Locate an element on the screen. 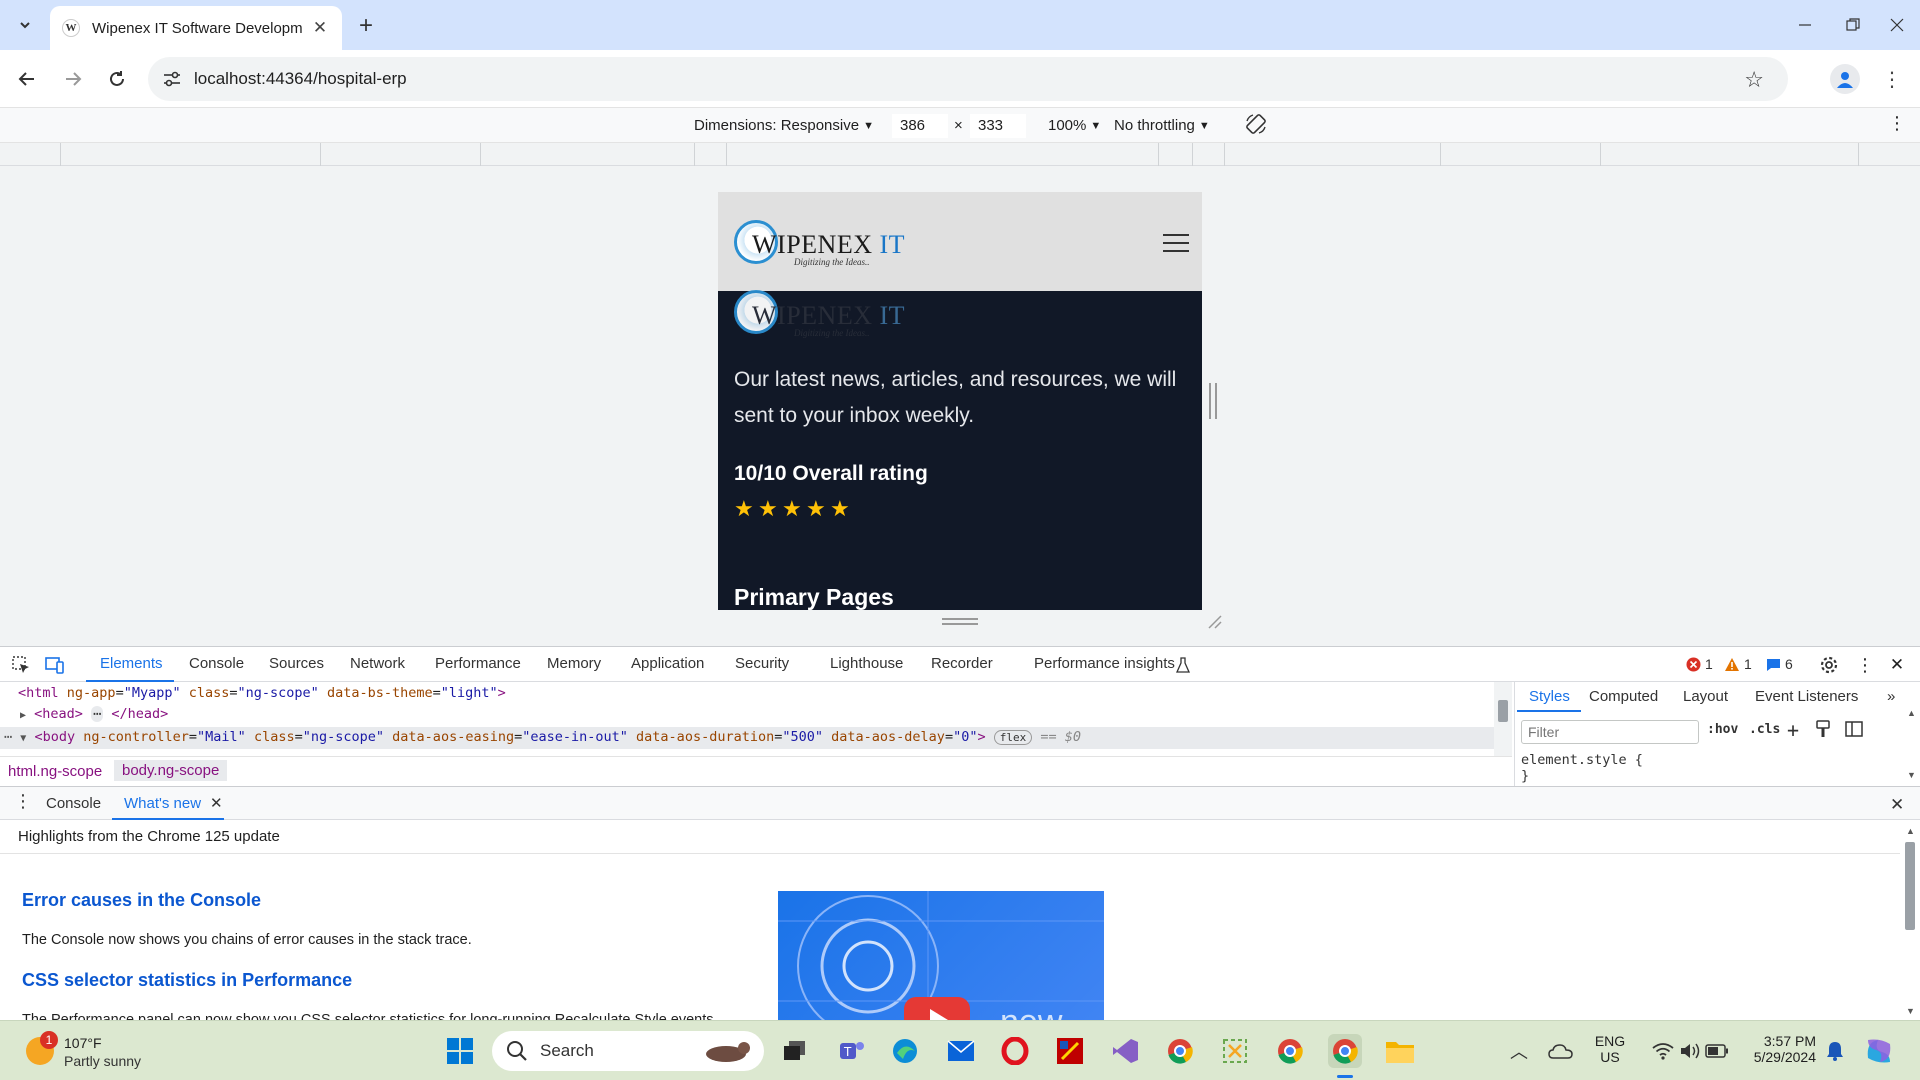 The height and width of the screenshot is (1080, 1920). tab-network: Network is located at coordinates (377, 663).